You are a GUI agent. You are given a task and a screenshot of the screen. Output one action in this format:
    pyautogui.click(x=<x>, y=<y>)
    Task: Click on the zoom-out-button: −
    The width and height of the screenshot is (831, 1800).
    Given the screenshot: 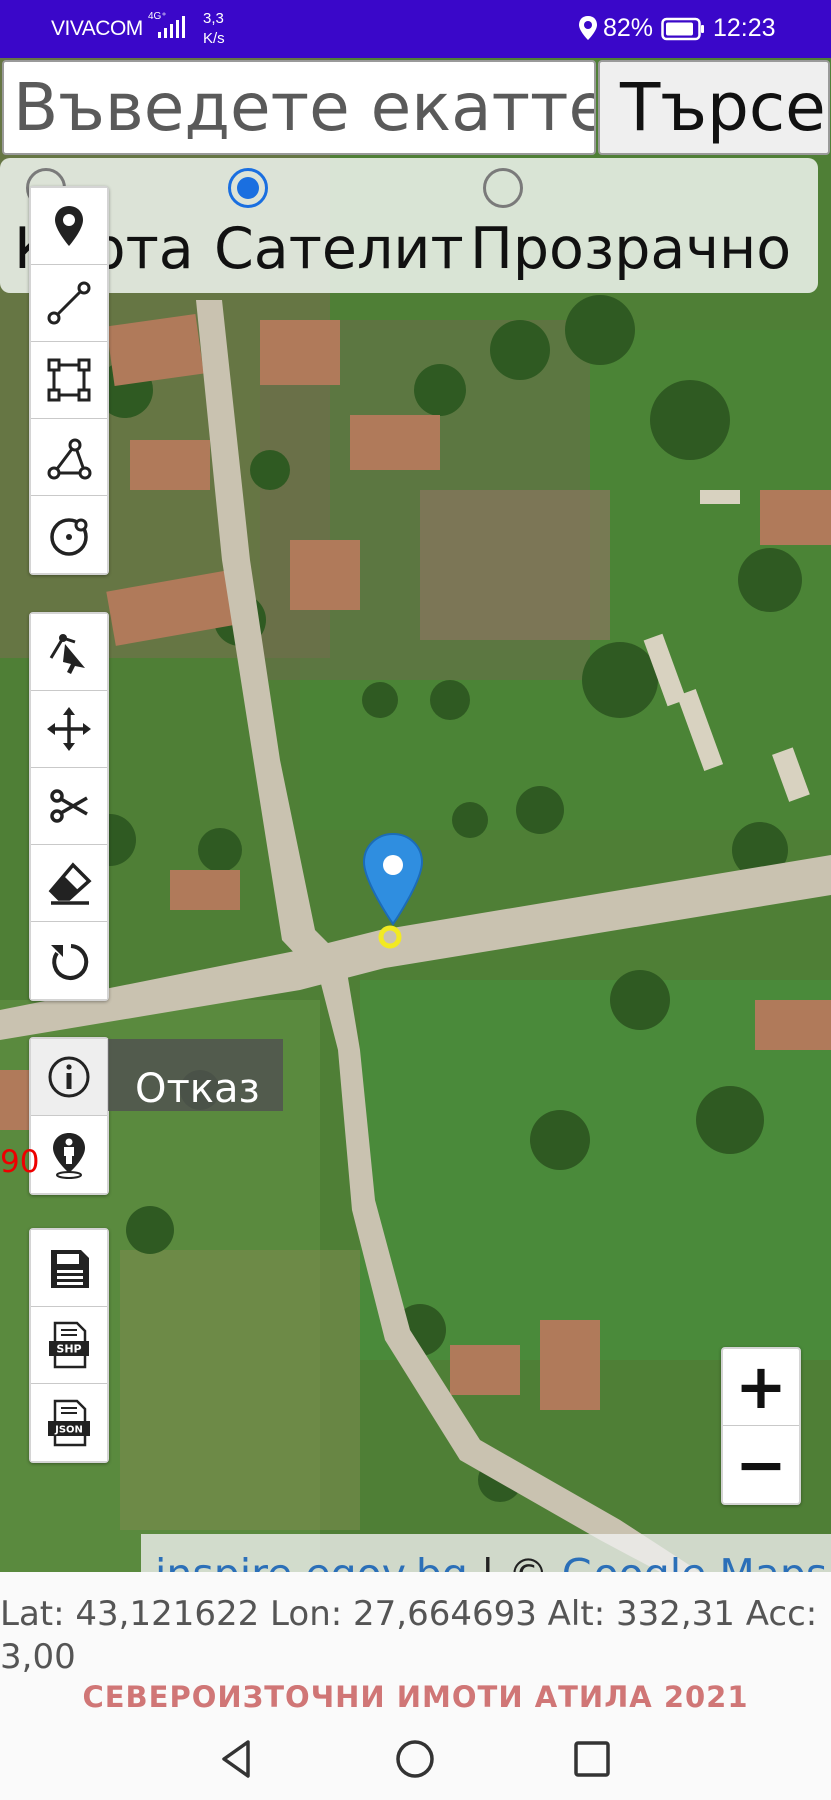 What is the action you would take?
    pyautogui.click(x=761, y=1464)
    